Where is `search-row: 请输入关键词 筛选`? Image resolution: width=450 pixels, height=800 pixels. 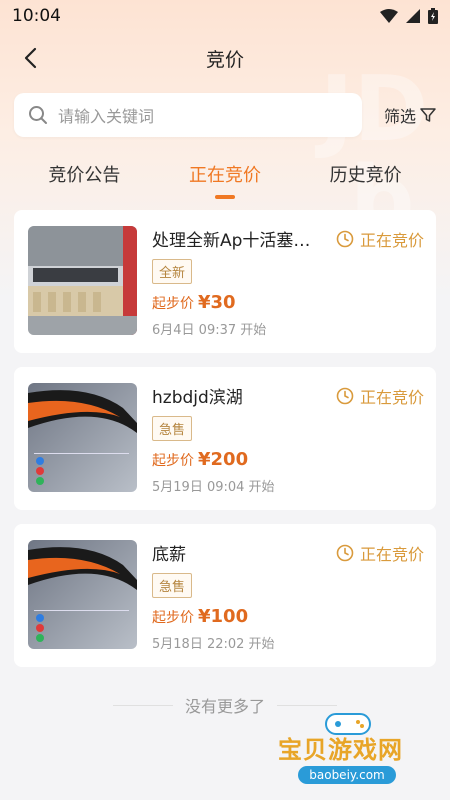
search-row: 请输入关键词 筛选 is located at coordinates (225, 115).